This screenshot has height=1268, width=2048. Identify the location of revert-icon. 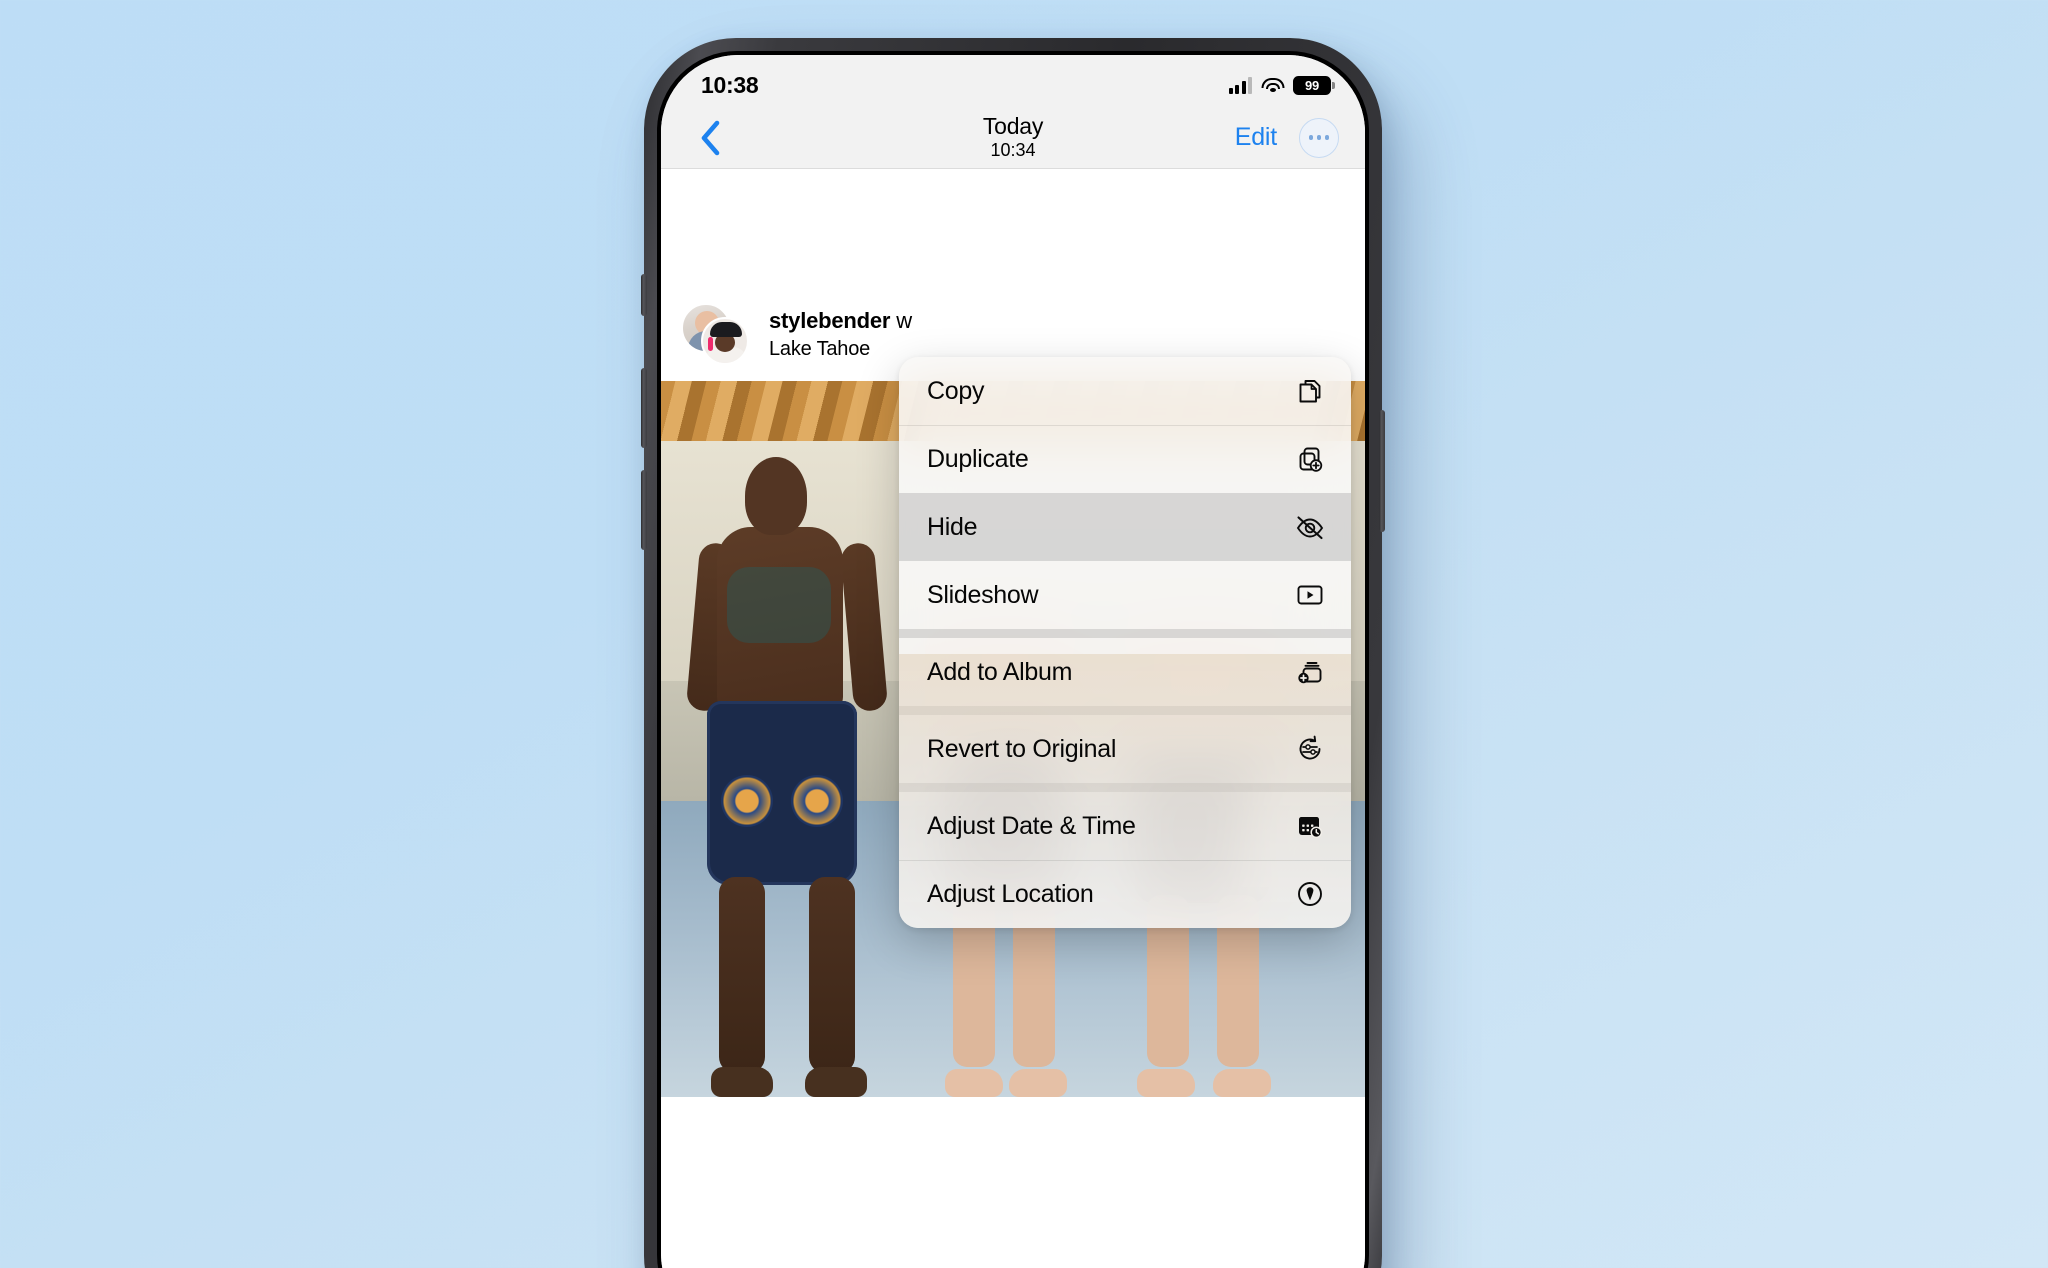
(1310, 749).